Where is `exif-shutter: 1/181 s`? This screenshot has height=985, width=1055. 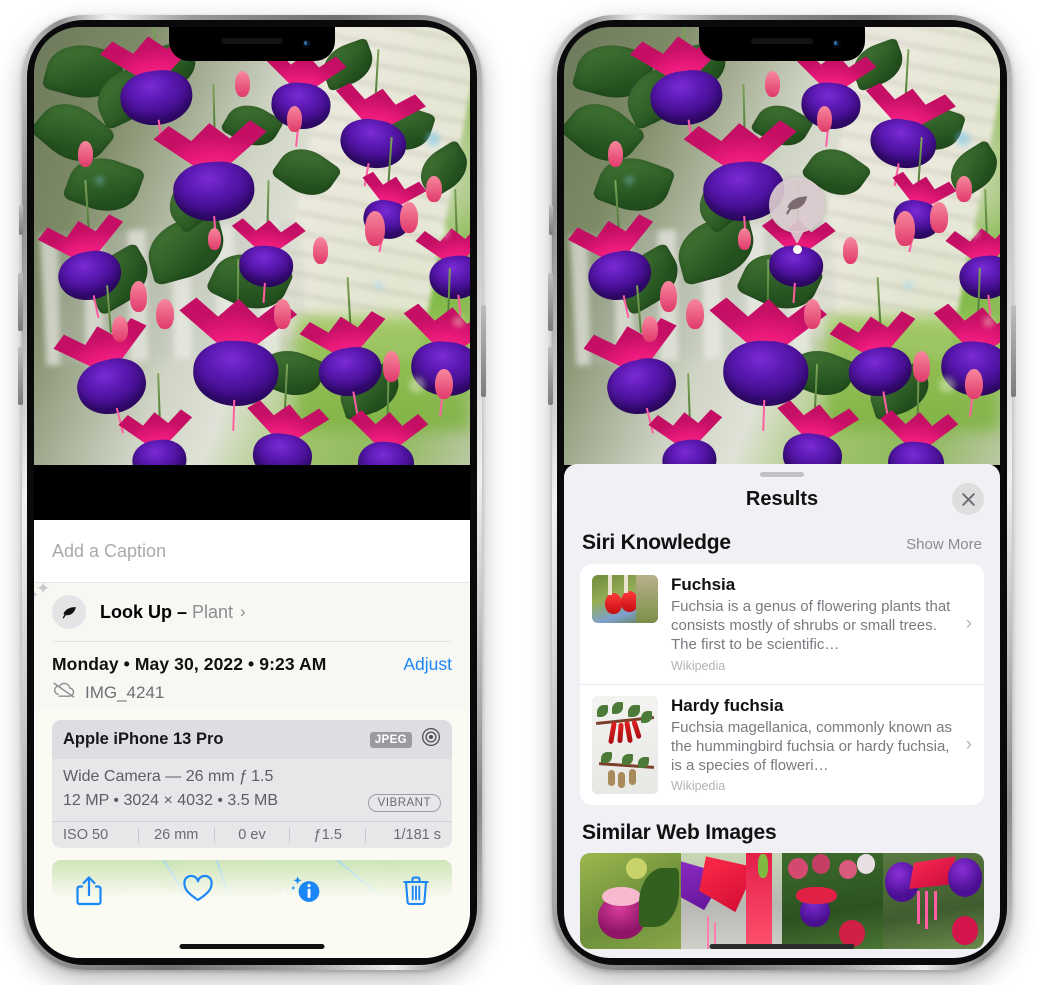 exif-shutter: 1/181 s is located at coordinates (417, 835).